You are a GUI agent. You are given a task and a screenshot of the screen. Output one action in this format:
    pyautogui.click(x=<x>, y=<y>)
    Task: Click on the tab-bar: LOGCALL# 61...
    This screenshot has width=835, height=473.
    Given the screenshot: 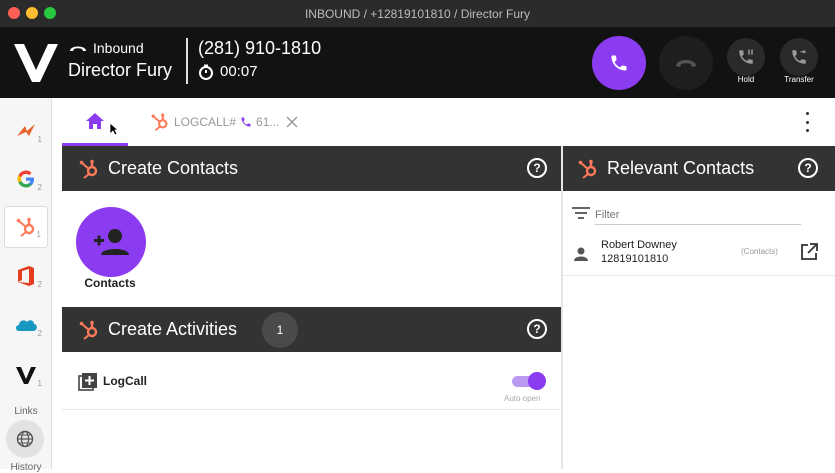 What is the action you would take?
    pyautogui.click(x=448, y=122)
    